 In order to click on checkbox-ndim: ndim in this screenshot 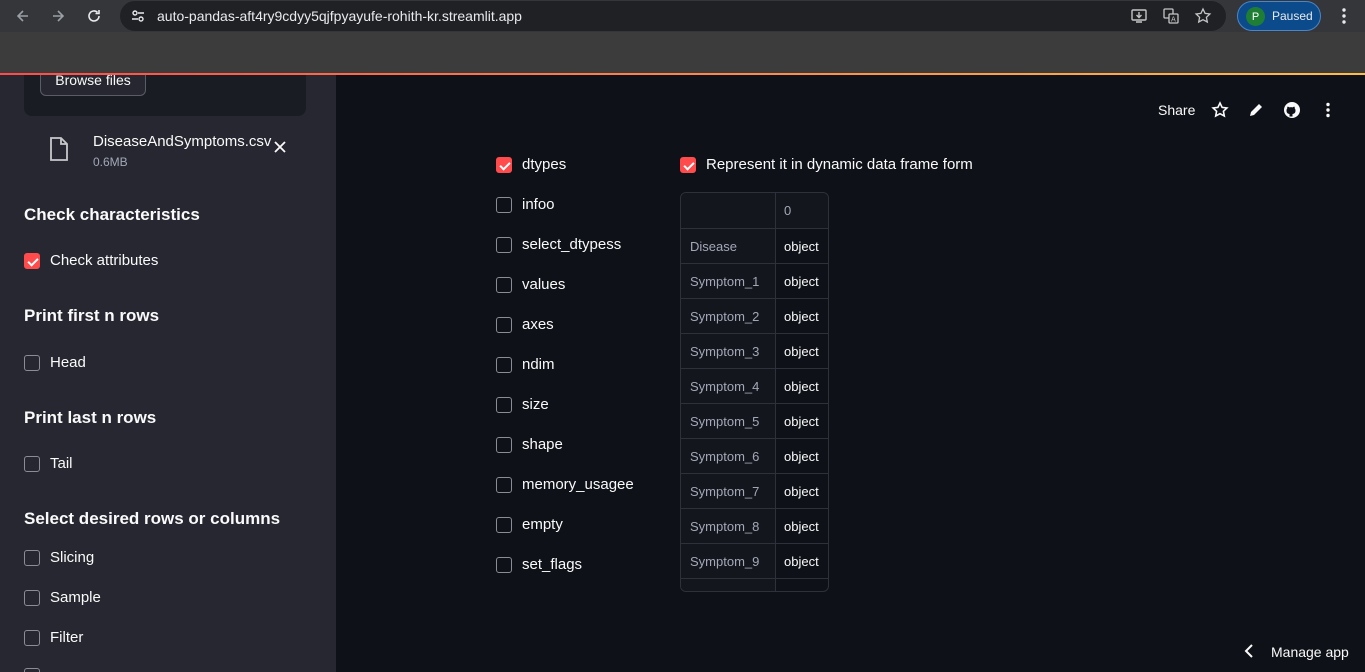, I will do `click(525, 364)`.